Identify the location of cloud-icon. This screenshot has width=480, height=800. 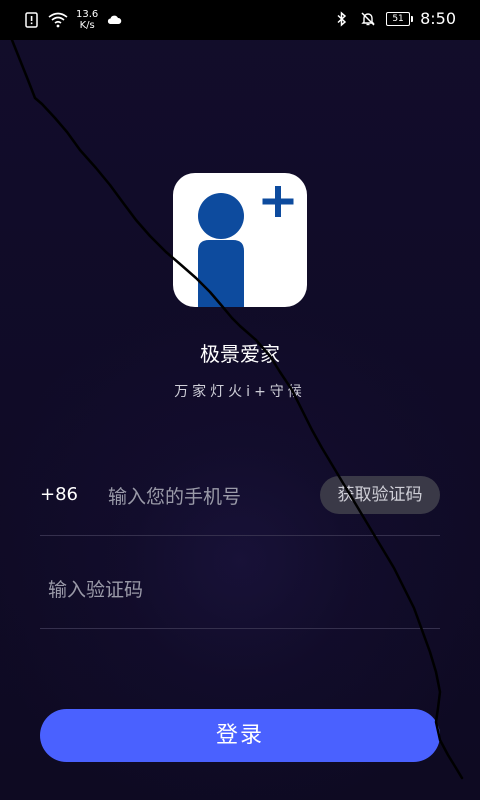
(114, 20).